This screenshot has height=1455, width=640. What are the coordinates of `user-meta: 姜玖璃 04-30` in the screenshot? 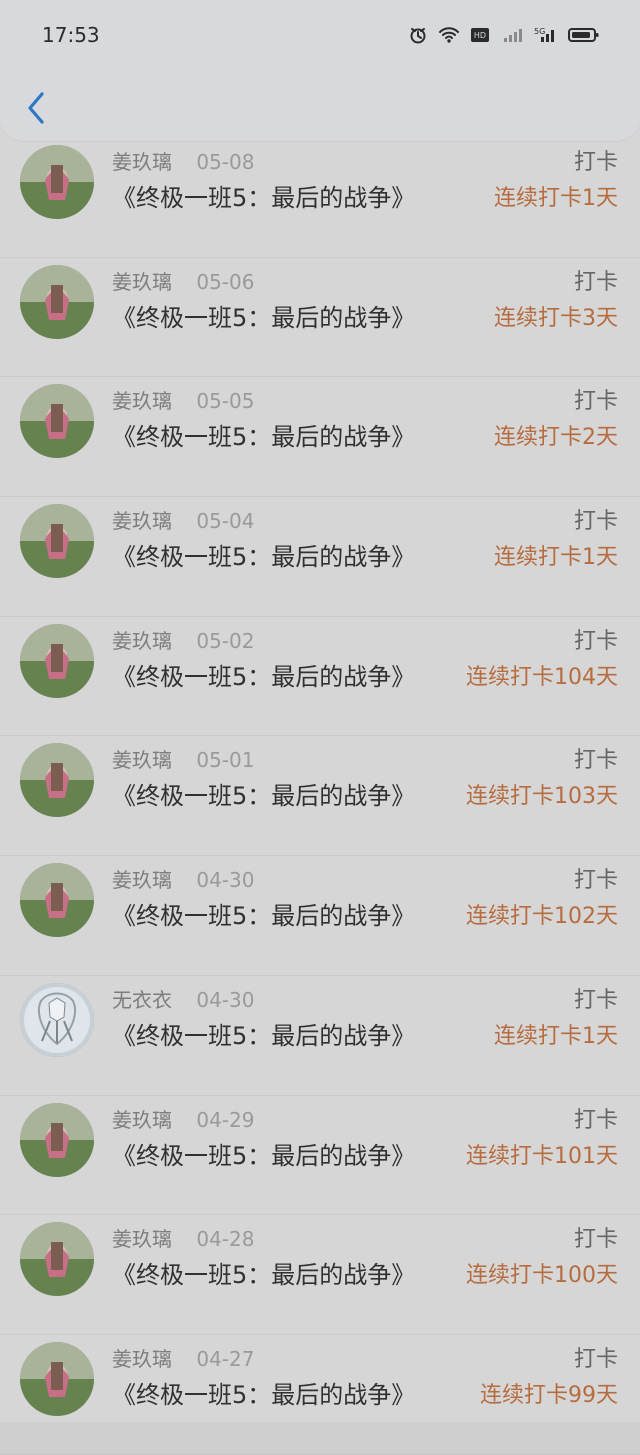 It's located at (183, 878).